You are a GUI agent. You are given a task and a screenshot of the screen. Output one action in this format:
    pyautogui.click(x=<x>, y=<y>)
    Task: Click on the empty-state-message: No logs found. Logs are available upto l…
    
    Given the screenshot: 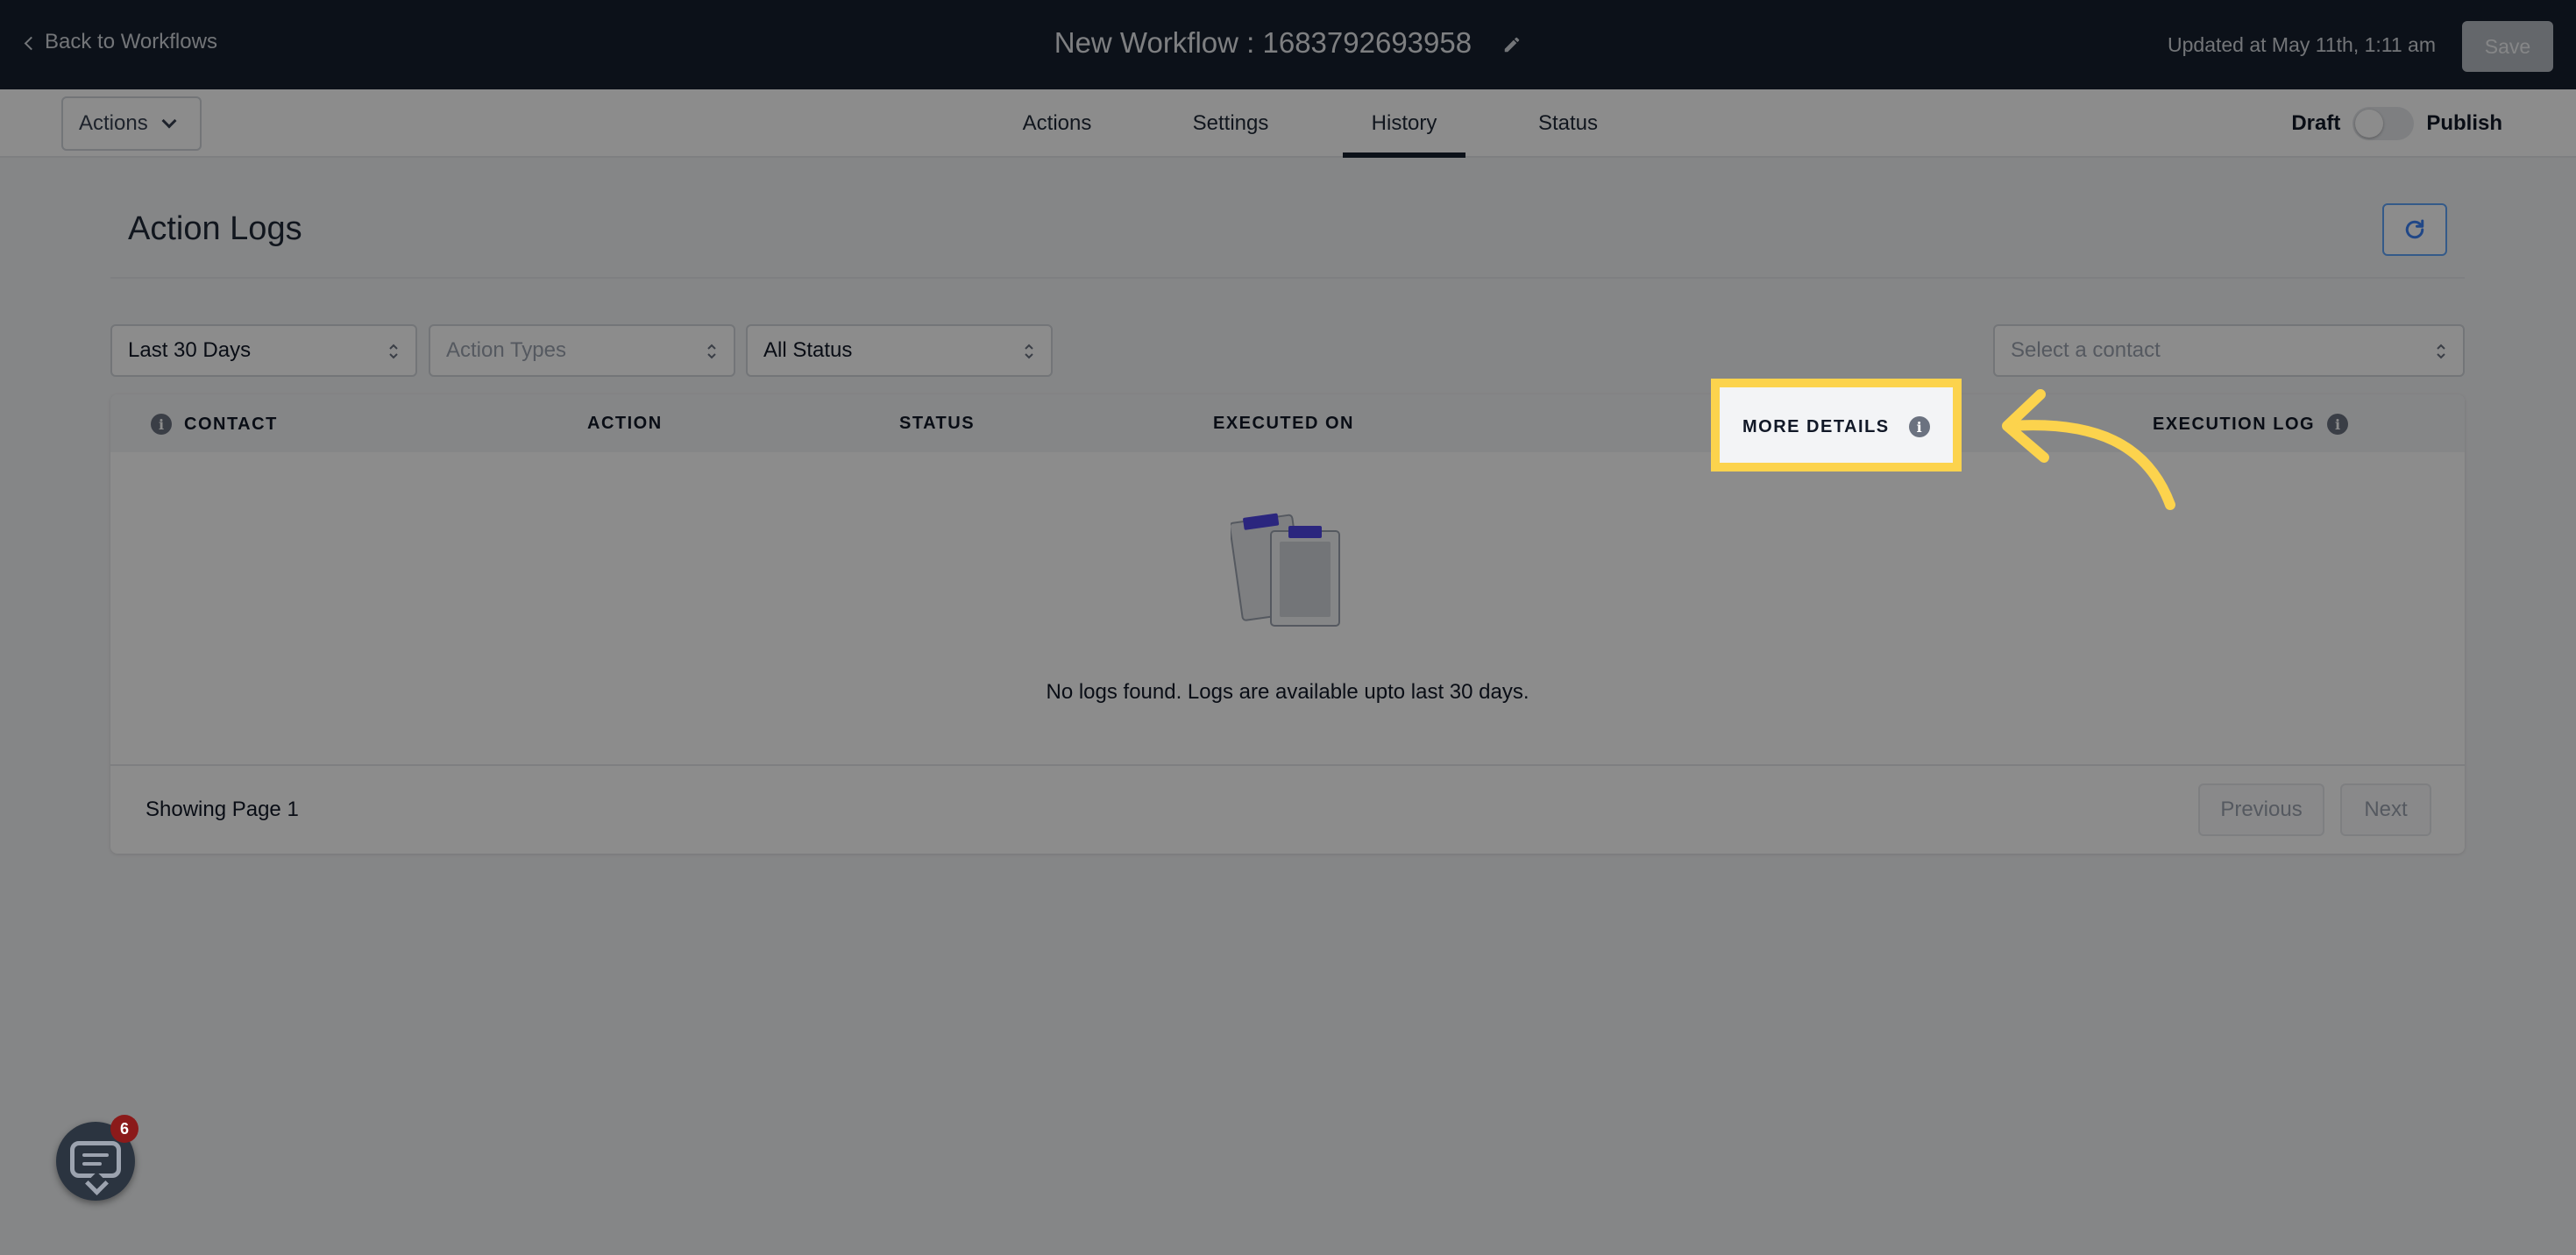 What is the action you would take?
    pyautogui.click(x=1287, y=692)
    